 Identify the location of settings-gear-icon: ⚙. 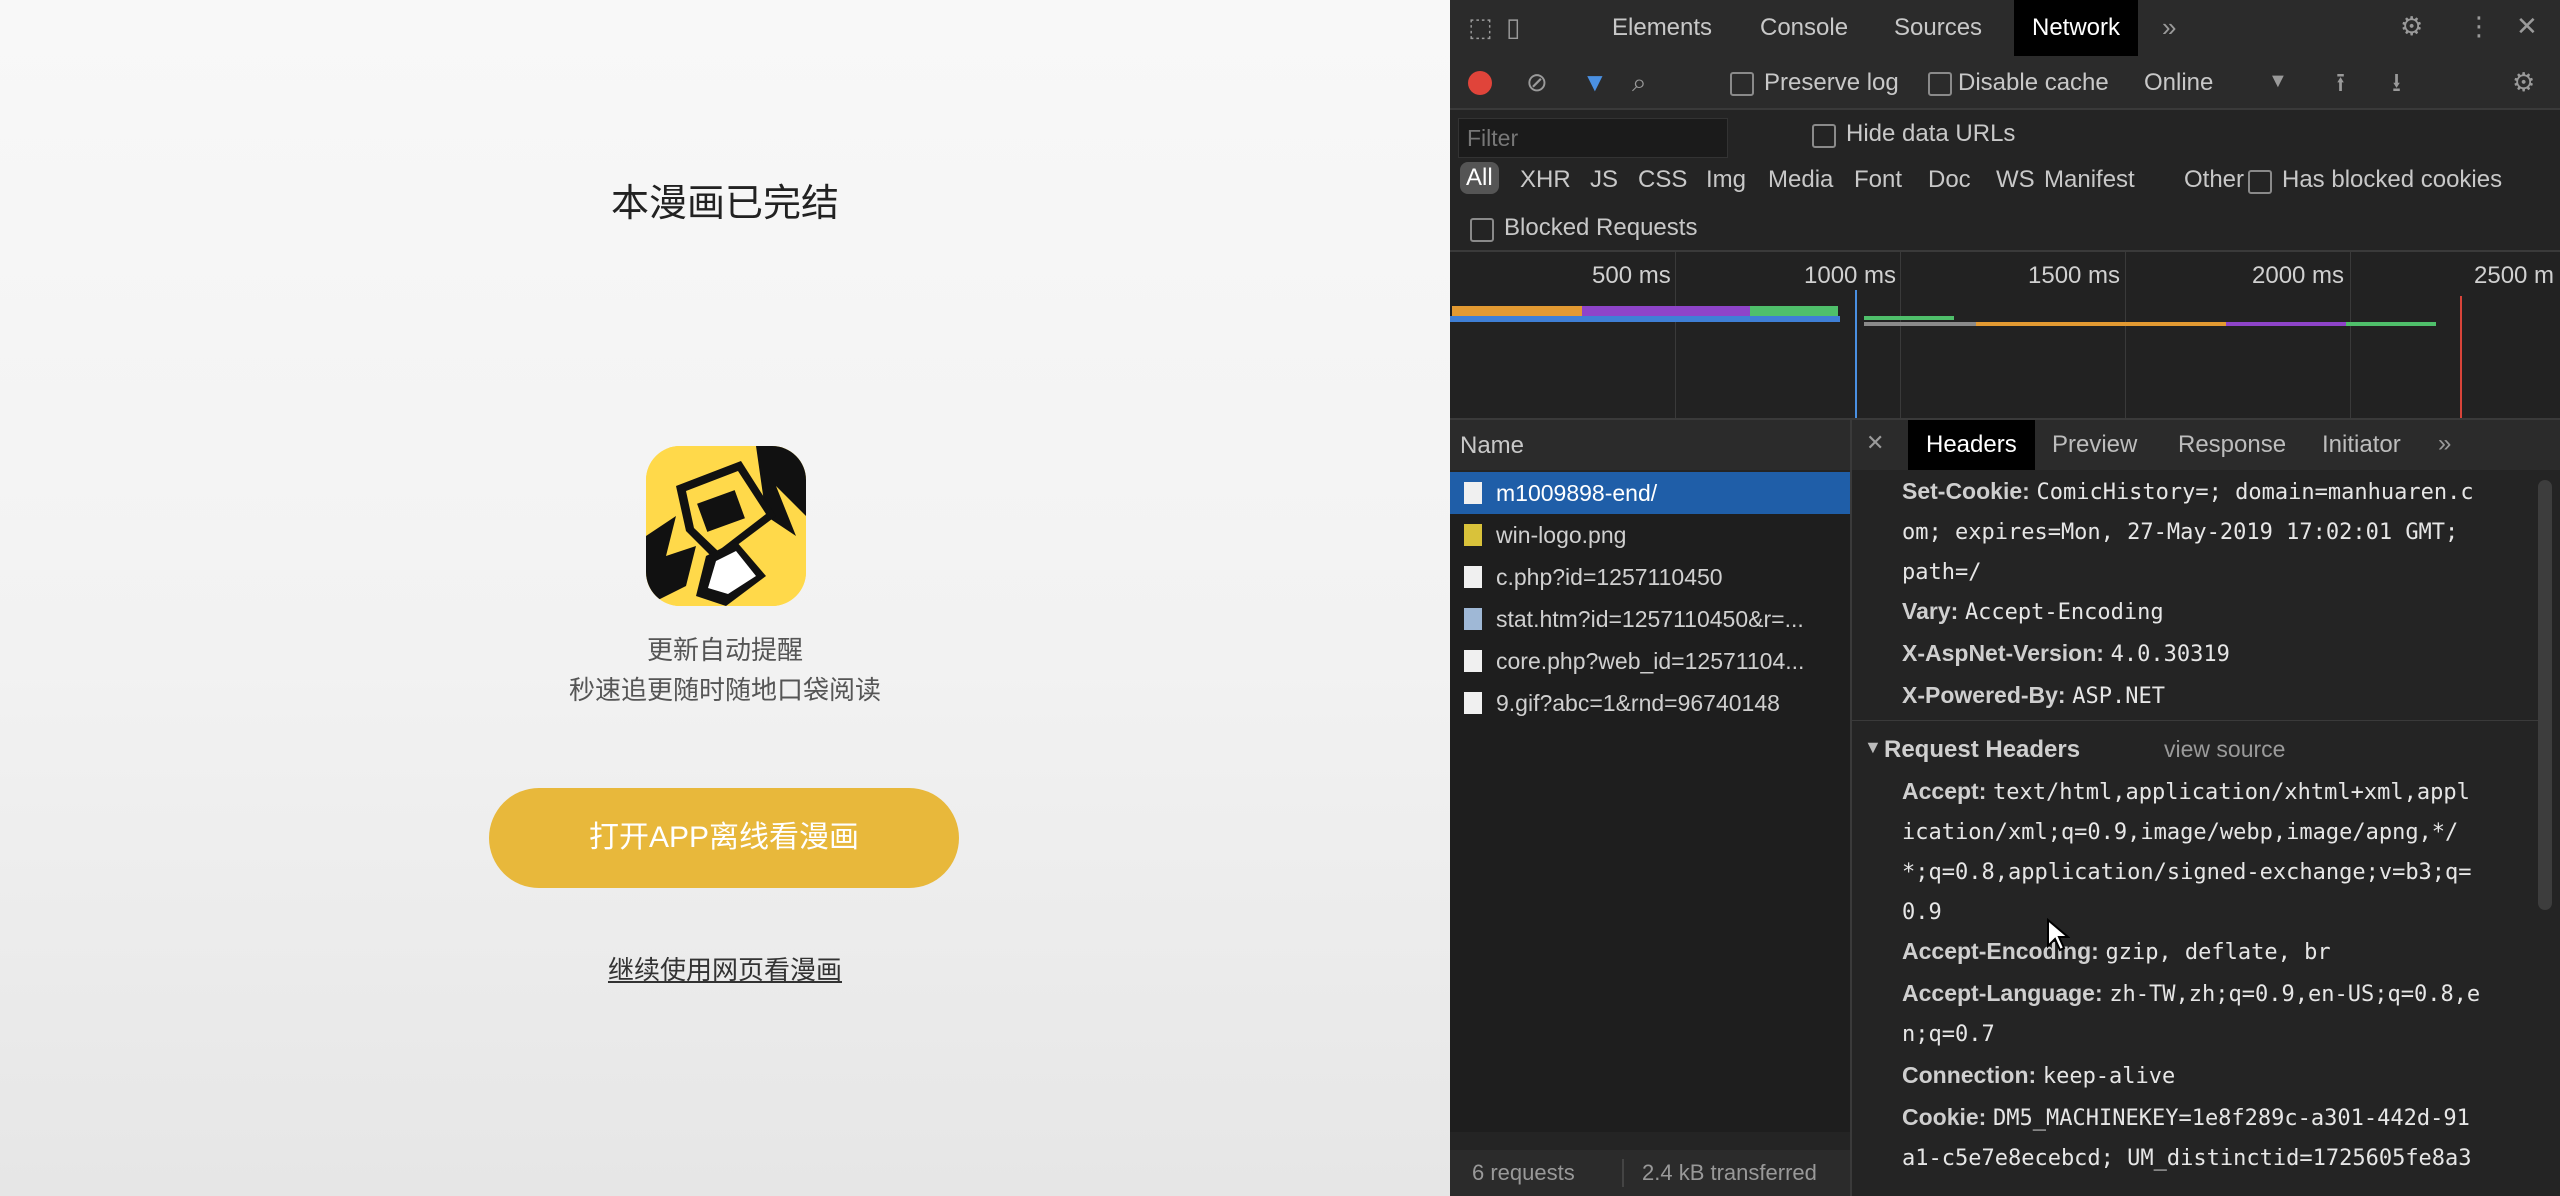
(2411, 26).